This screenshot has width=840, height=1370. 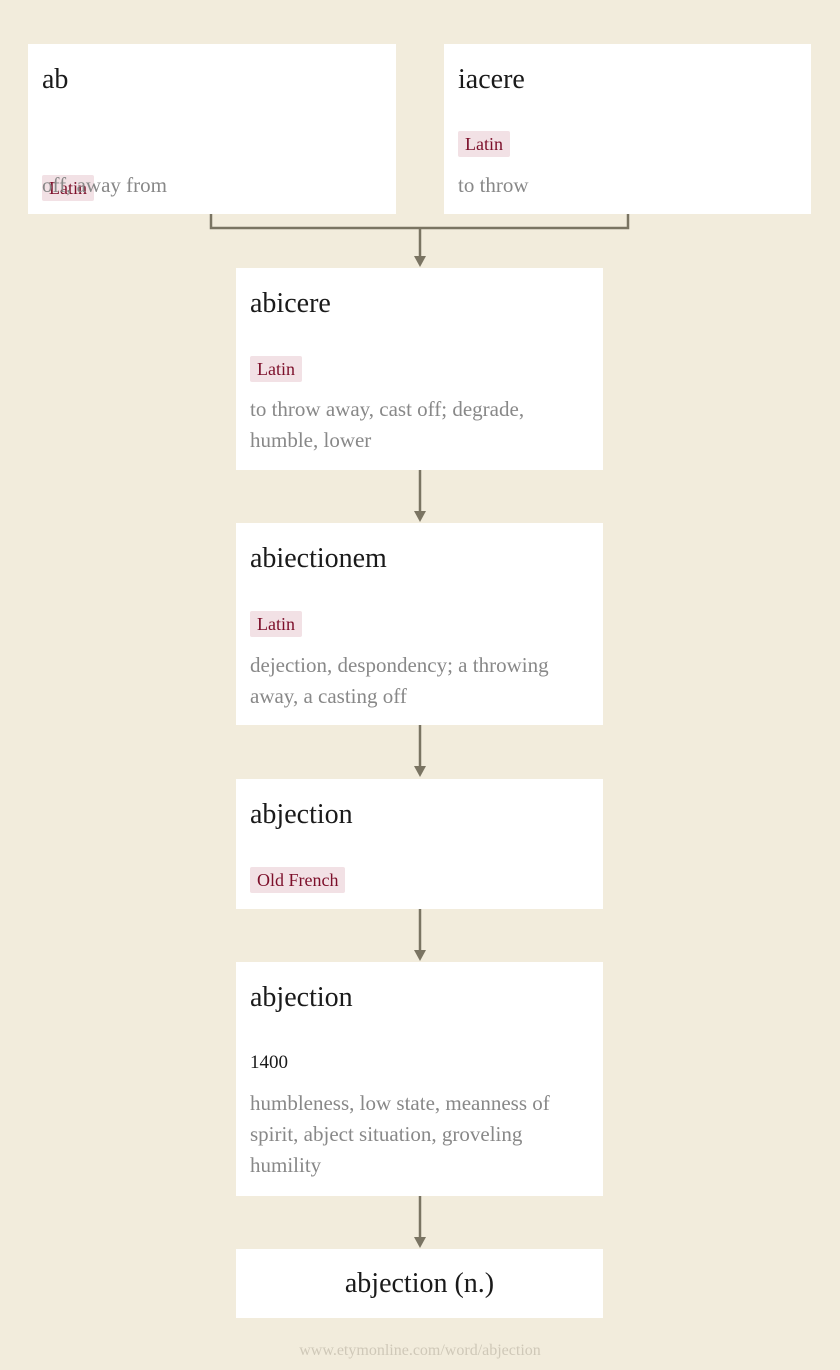 I want to click on node-year: 1400, so click(x=269, y=1062).